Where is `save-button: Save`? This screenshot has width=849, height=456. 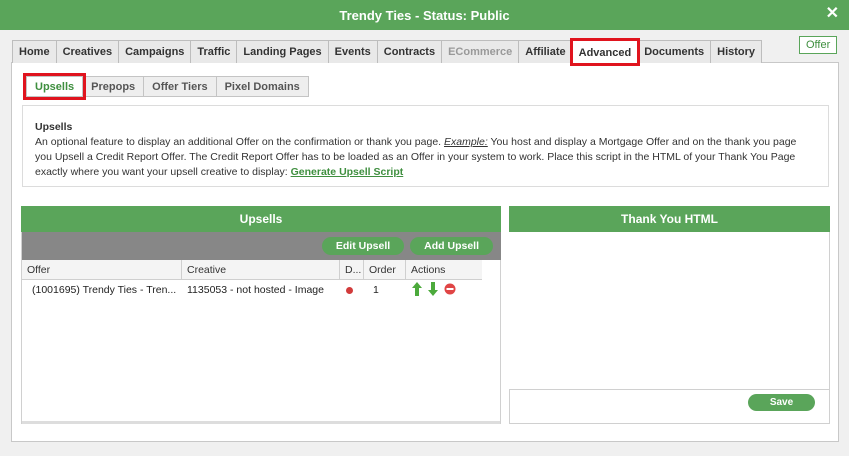 save-button: Save is located at coordinates (781, 402).